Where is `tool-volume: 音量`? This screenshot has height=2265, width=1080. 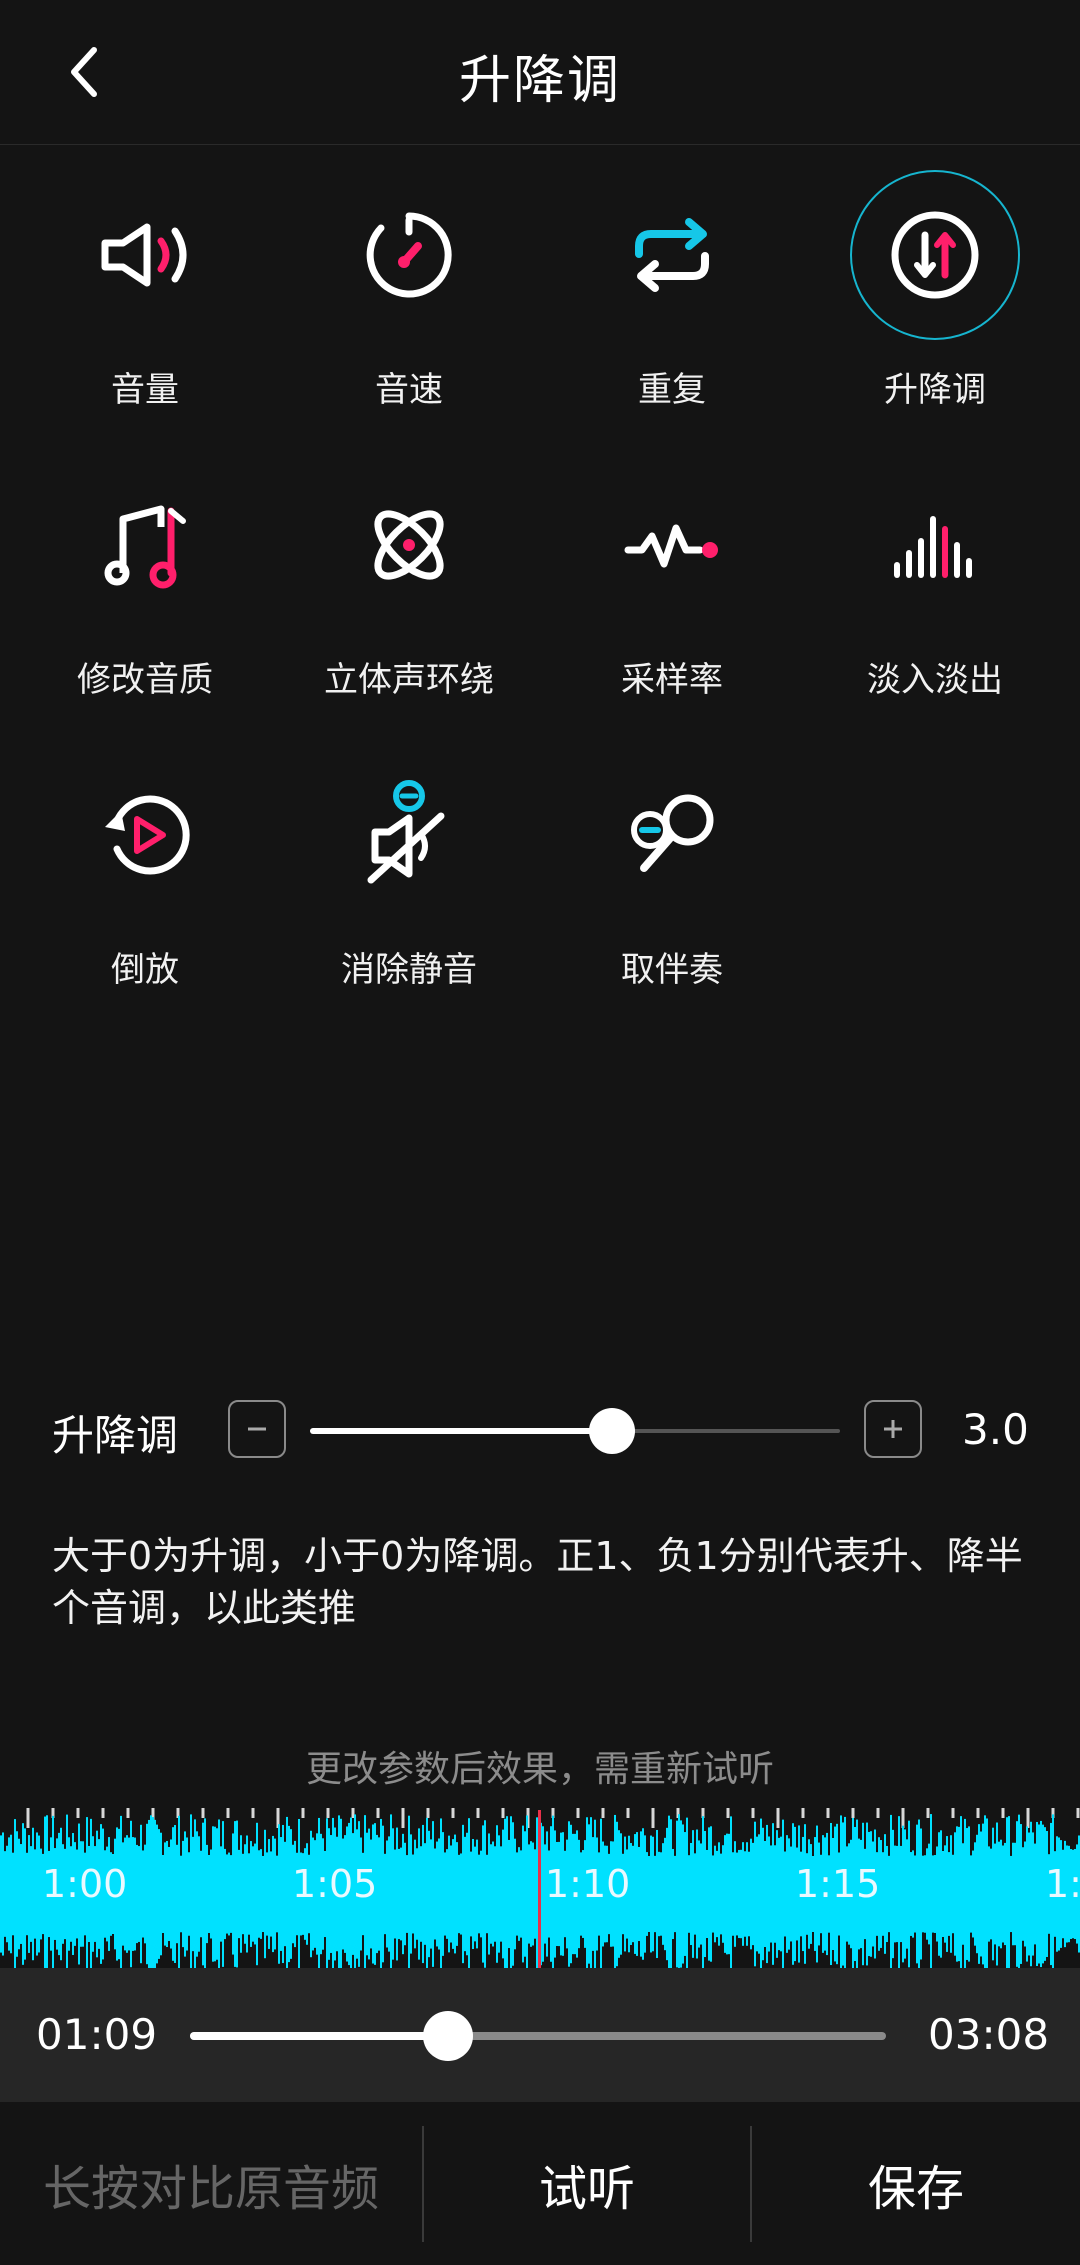 tool-volume: 音量 is located at coordinates (145, 290).